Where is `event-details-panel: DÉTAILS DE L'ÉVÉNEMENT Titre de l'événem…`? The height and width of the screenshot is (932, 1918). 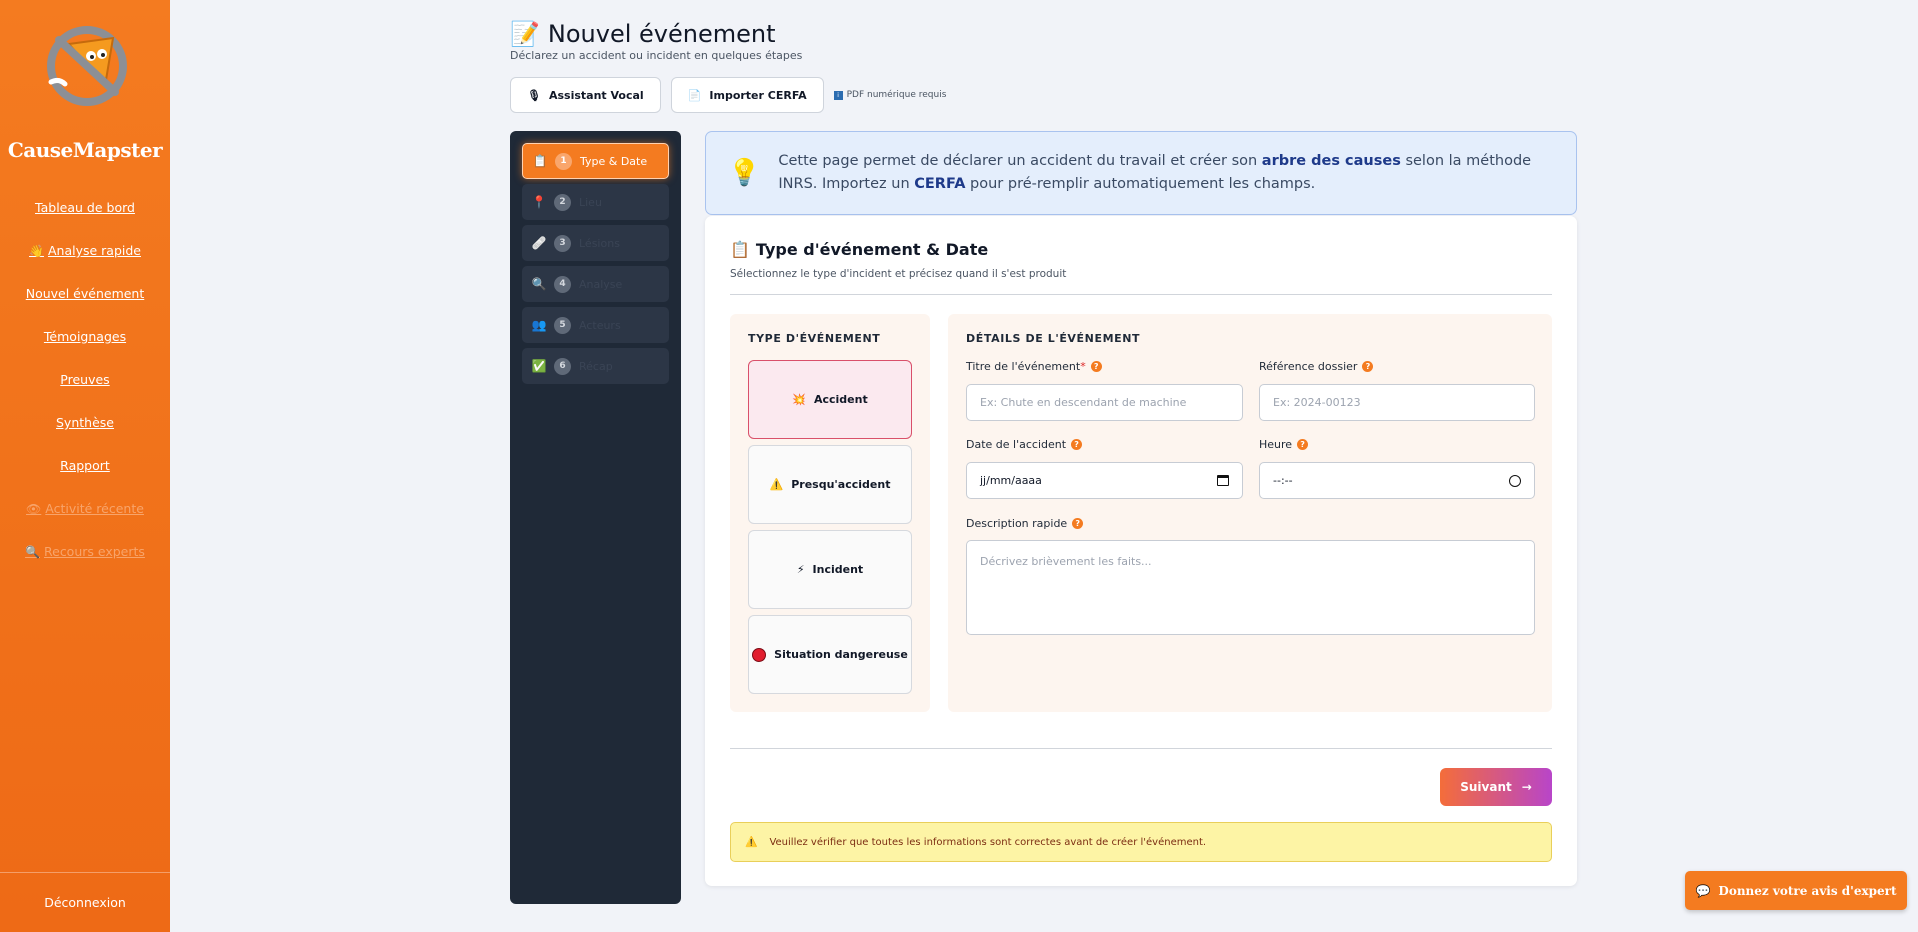
event-details-panel: DÉTAILS DE L'ÉVÉNEMENT Titre de l'événem… is located at coordinates (1250, 513).